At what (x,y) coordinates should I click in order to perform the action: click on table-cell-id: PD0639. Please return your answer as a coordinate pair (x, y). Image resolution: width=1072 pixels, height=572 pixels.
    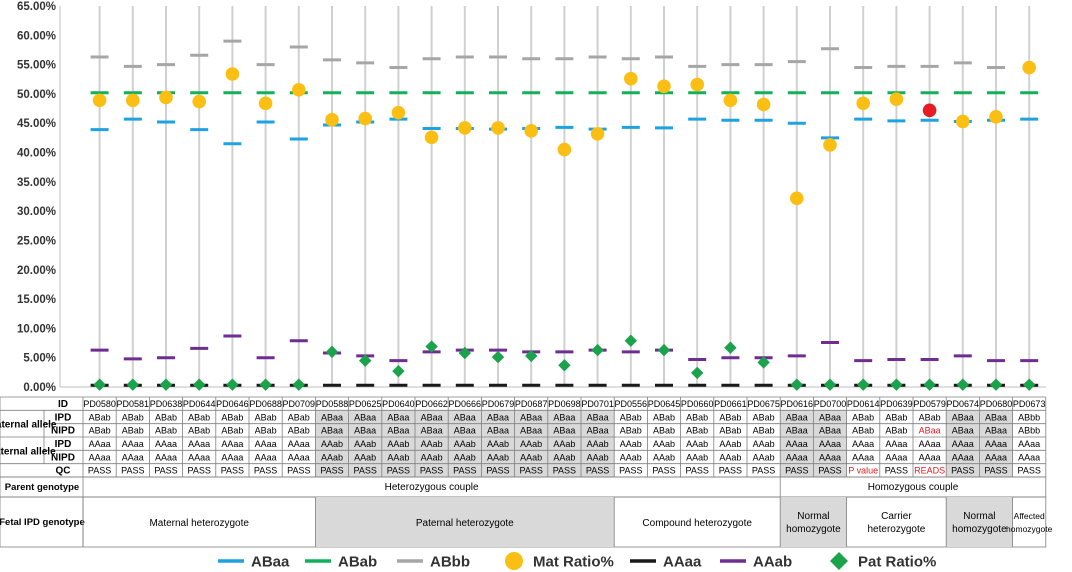
    Looking at the image, I should click on (896, 404).